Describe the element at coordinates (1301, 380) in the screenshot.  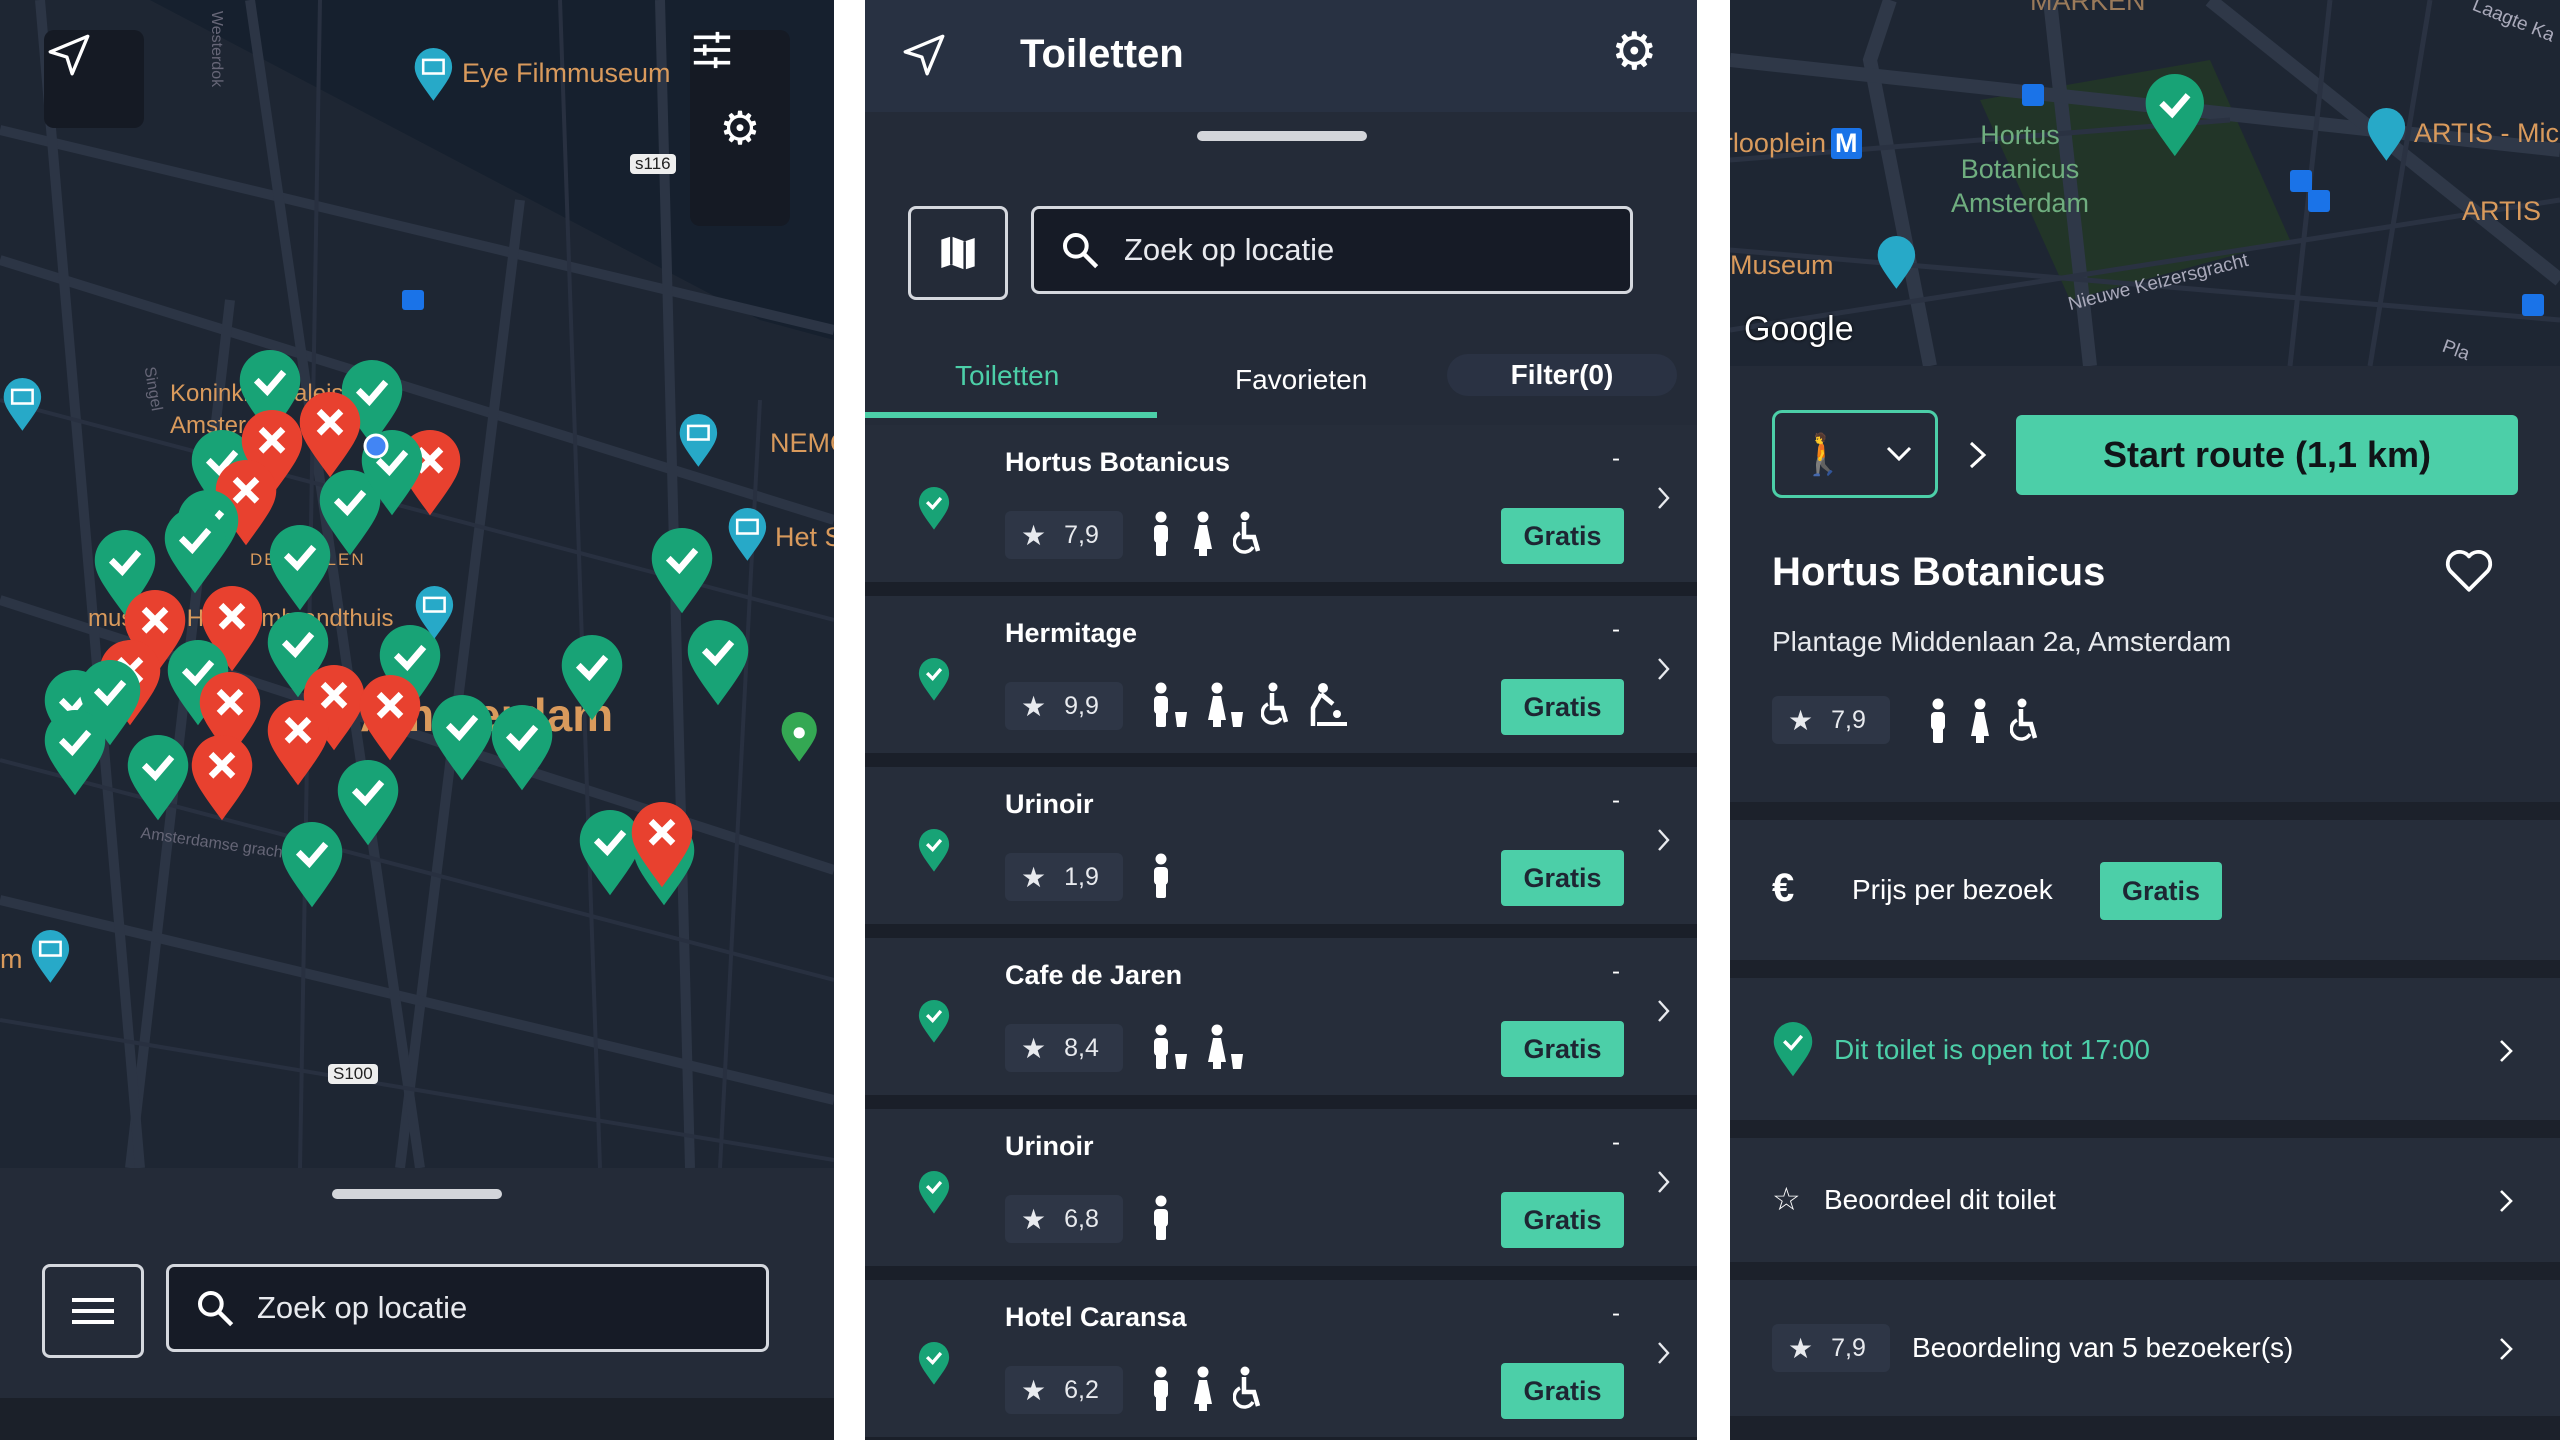
I see `tab-favorieten: Favorieten` at that location.